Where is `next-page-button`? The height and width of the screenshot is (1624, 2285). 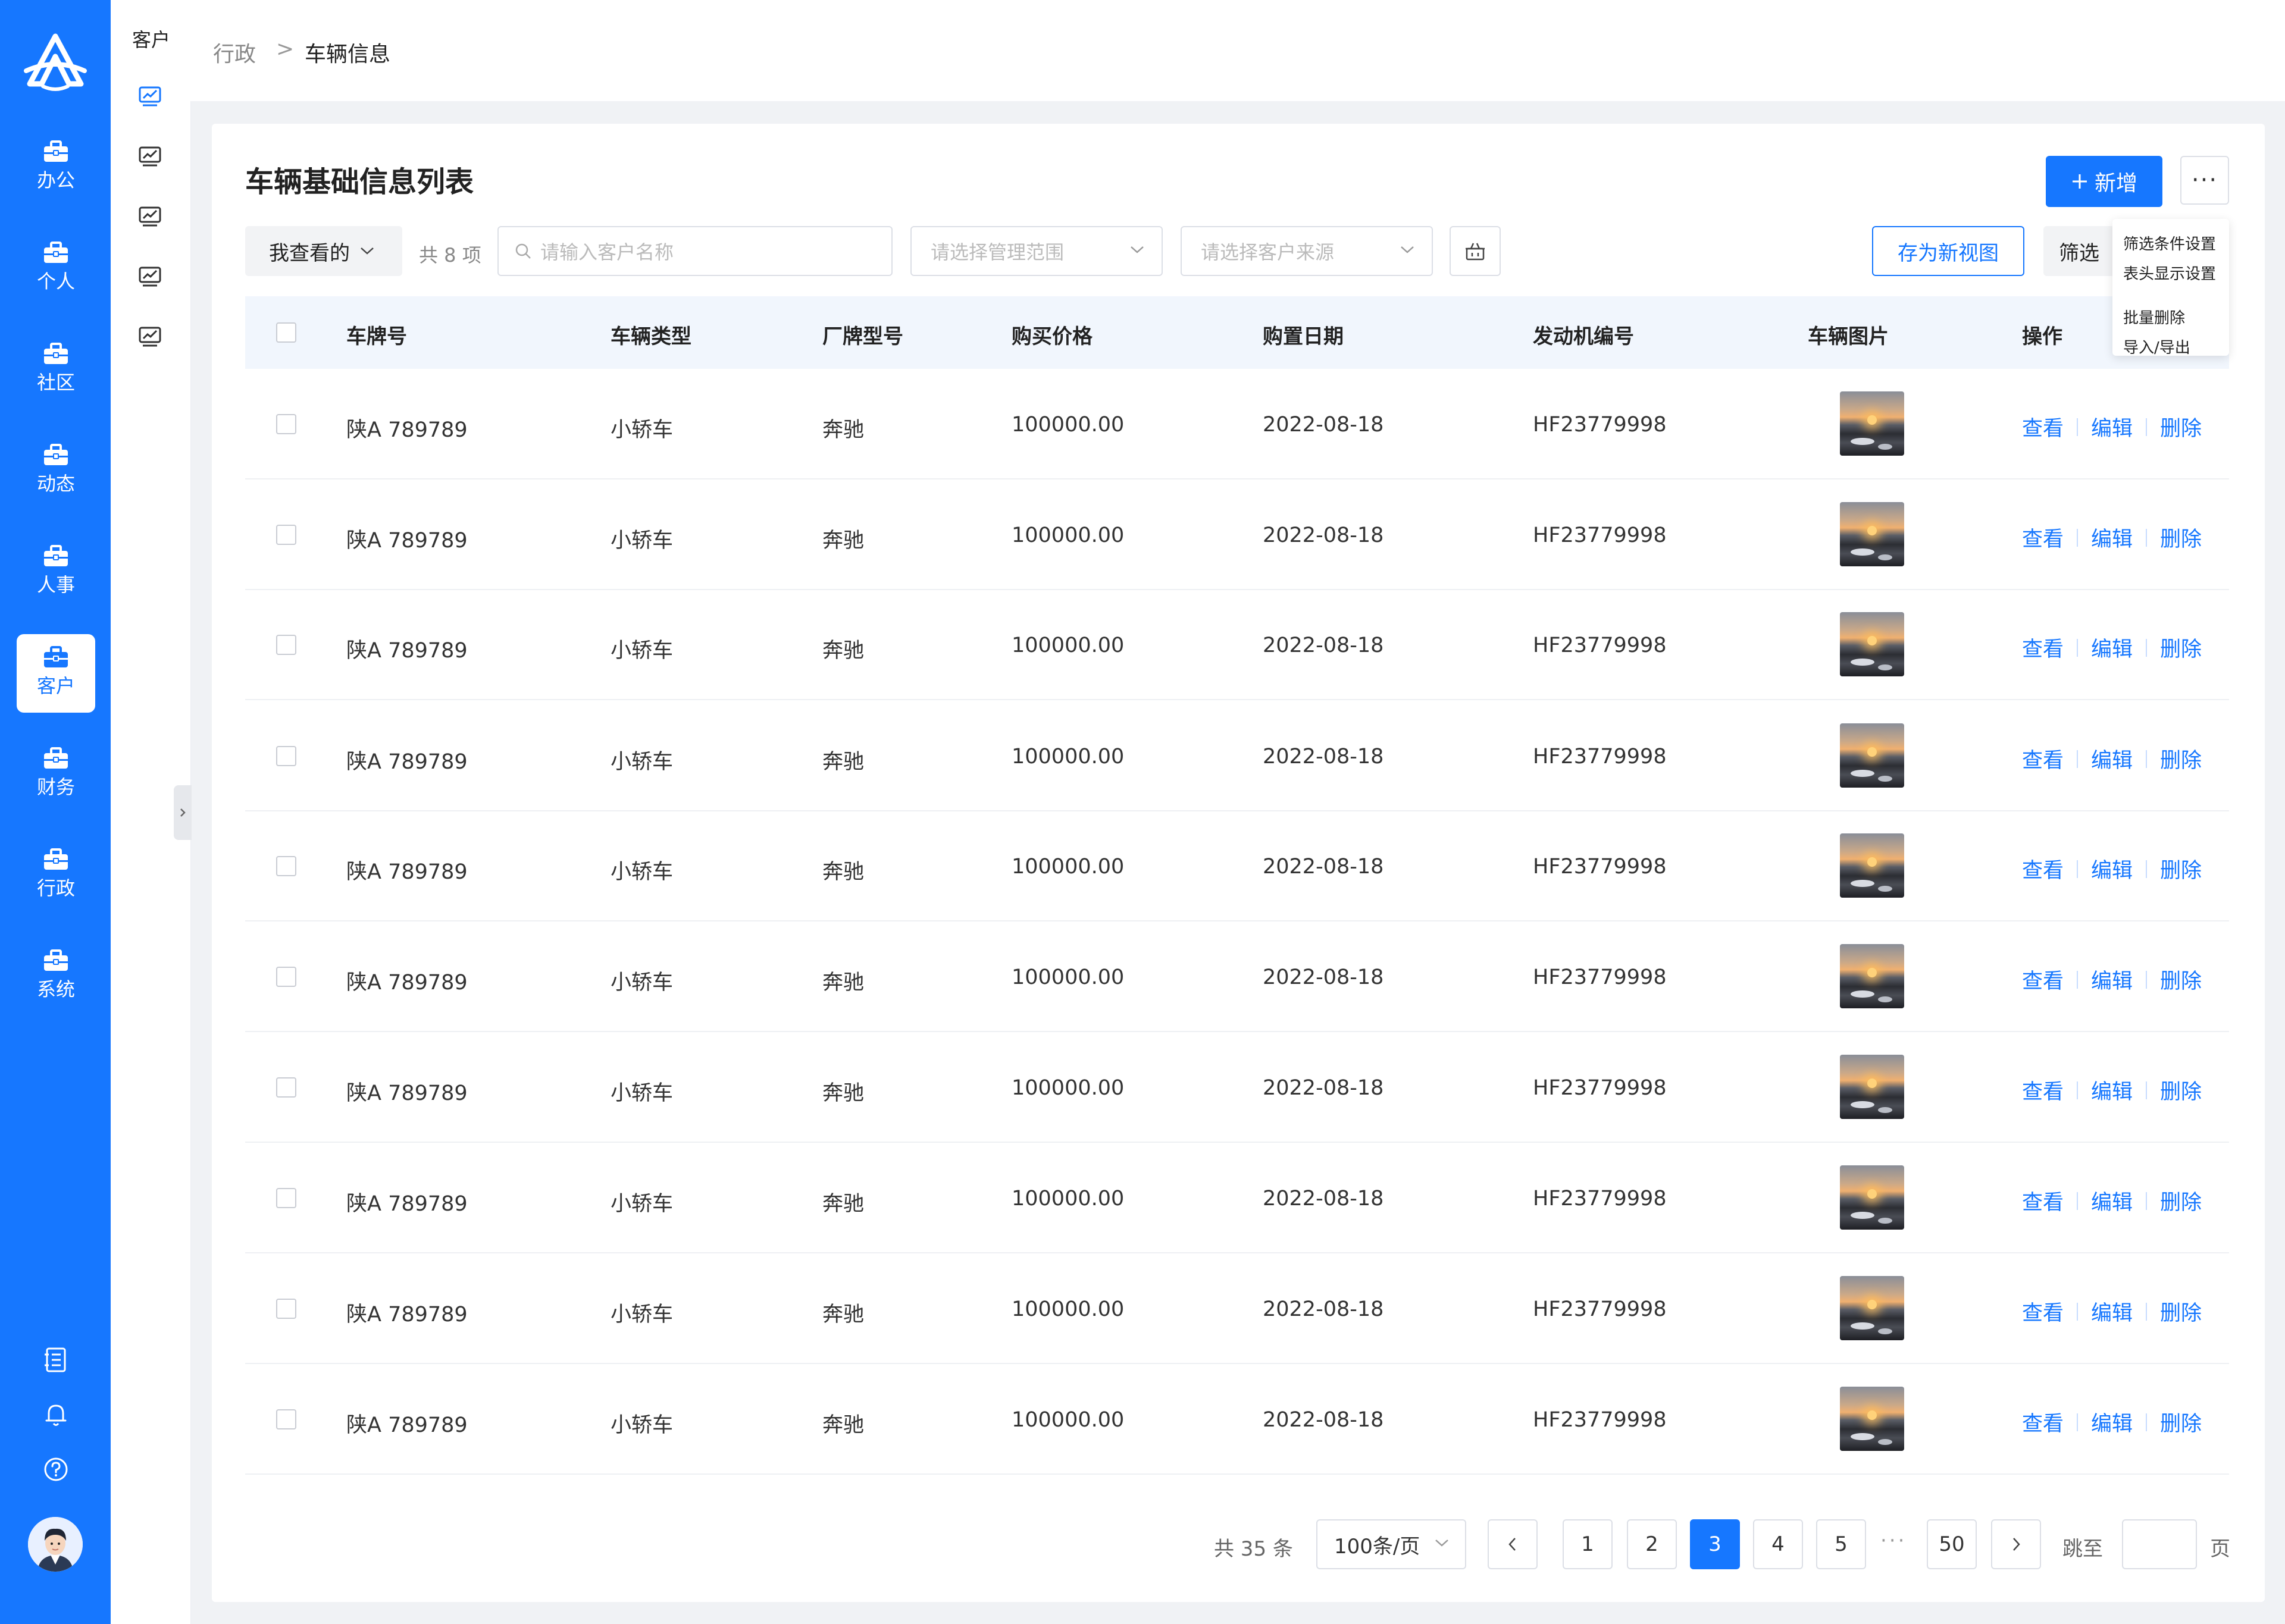
next-page-button is located at coordinates (2016, 1544).